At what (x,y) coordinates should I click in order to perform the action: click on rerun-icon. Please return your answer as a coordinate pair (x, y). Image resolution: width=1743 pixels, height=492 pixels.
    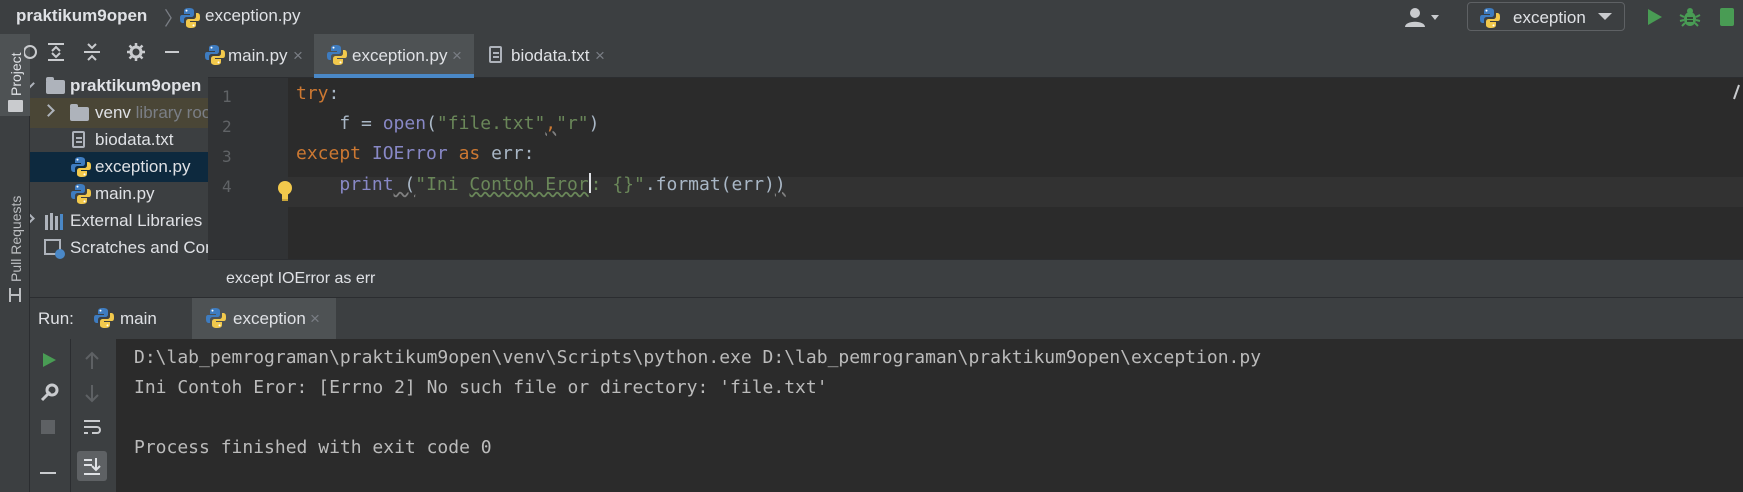
    Looking at the image, I should click on (49, 360).